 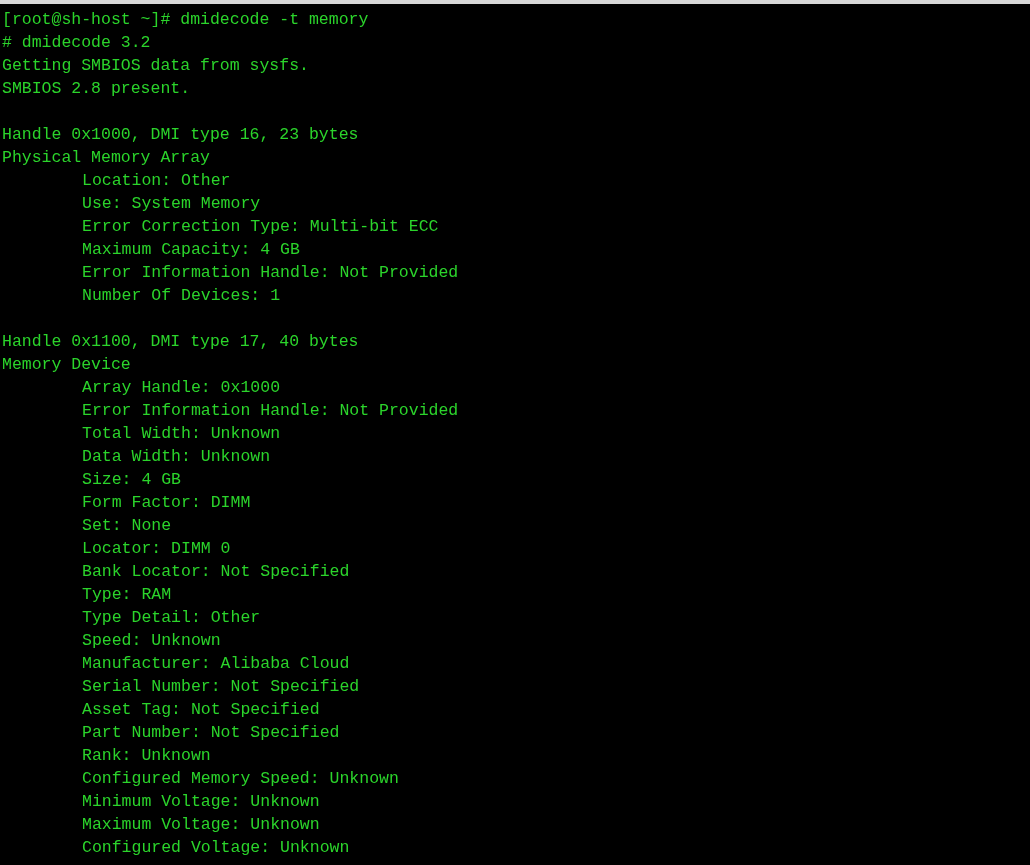 I want to click on field-line: Configured Memory Speed: Unknown, so click(x=240, y=779).